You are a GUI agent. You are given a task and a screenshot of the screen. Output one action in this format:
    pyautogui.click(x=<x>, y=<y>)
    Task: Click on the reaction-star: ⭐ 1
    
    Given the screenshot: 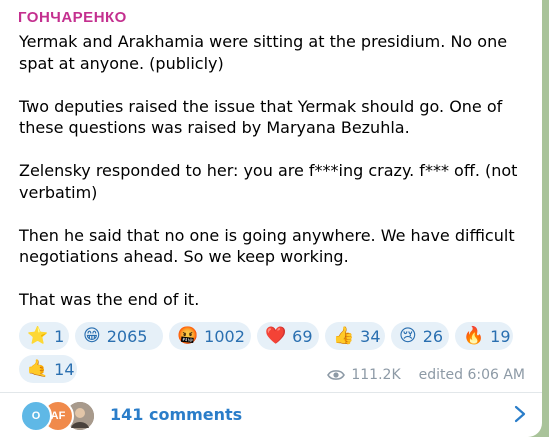 What is the action you would take?
    pyautogui.click(x=44, y=336)
    